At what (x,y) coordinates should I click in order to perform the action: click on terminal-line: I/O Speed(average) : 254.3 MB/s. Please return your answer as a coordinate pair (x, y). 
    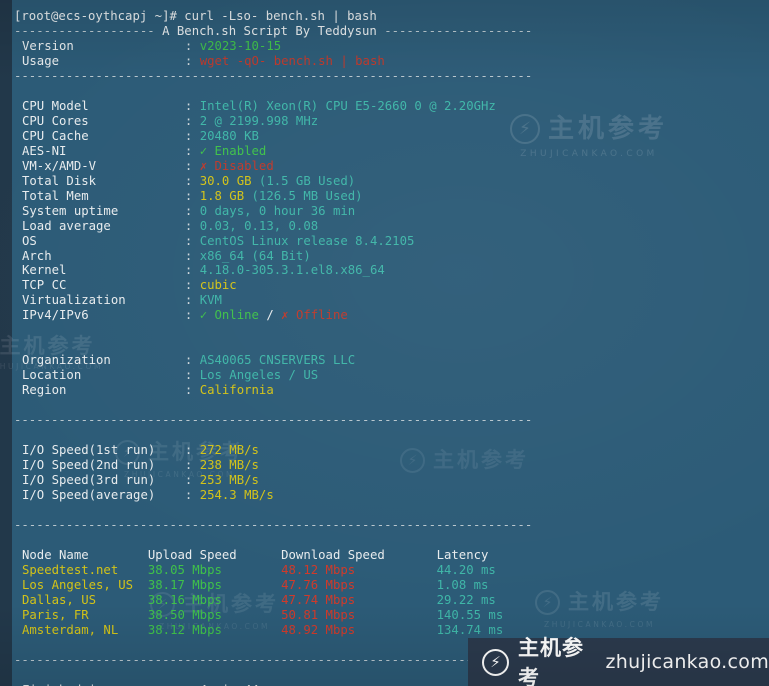
    Looking at the image, I should click on (148, 495).